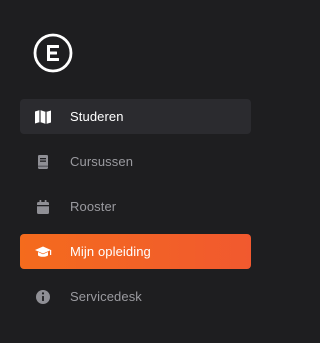 The image size is (320, 343). What do you see at coordinates (135, 161) in the screenshot?
I see `sidebar-item-cursussen: Cursussen` at bounding box center [135, 161].